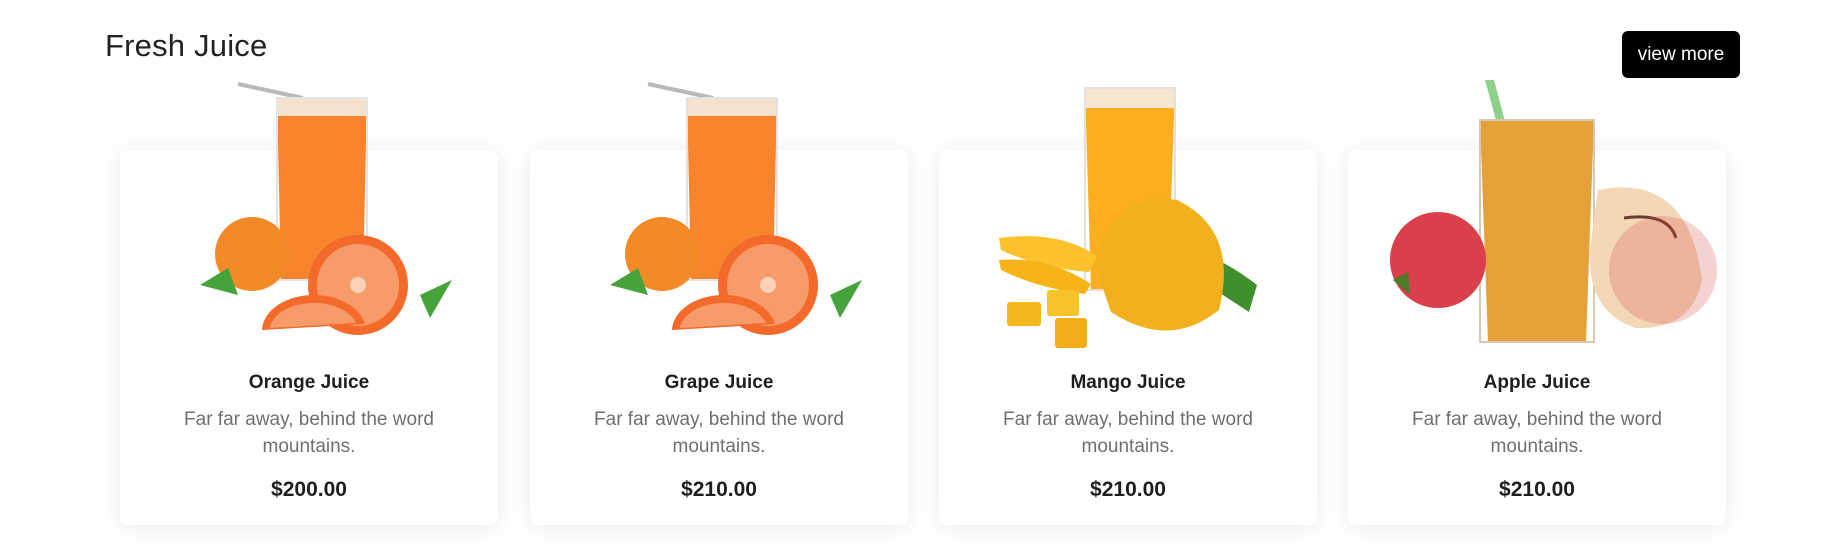  I want to click on product-name: Mango Juice, so click(1128, 382).